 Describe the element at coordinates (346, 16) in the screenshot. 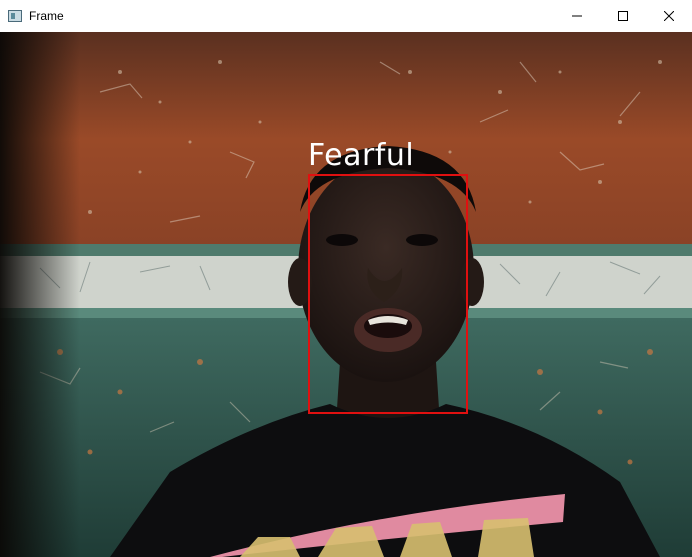

I see `title-bar: Frame` at that location.